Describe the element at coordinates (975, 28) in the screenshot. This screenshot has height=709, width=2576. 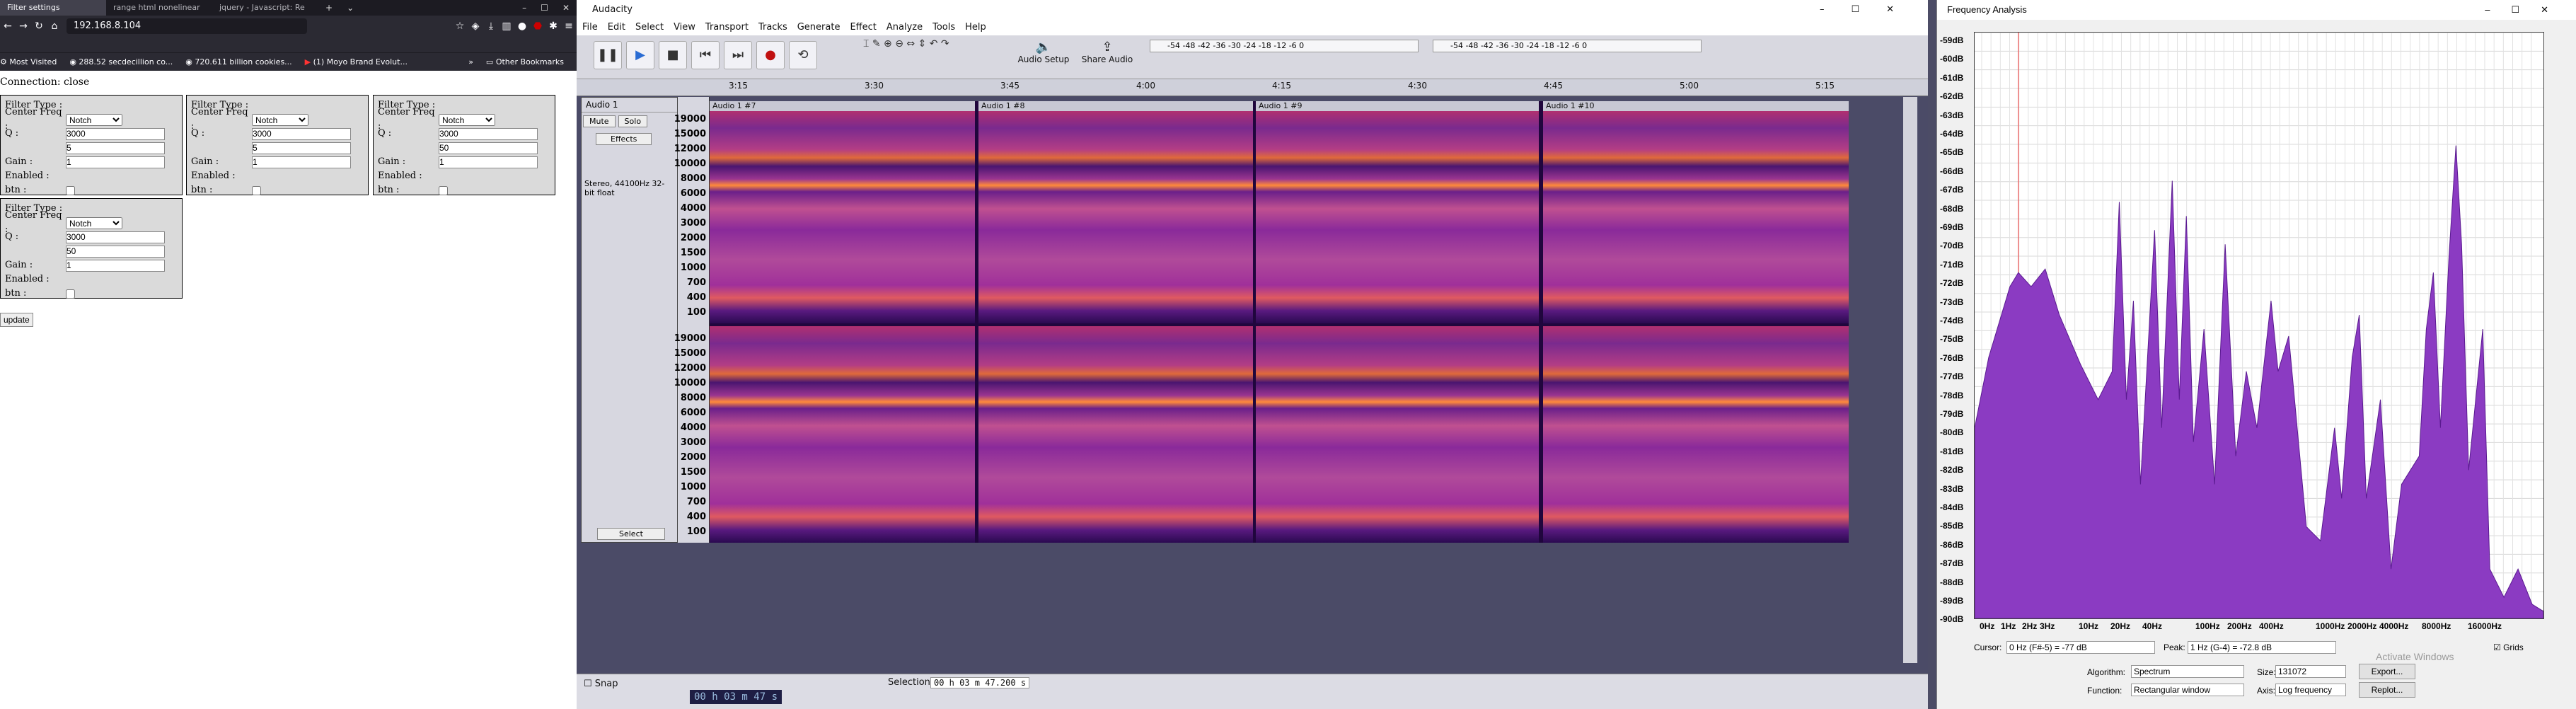
I see `menu-help: Help` at that location.